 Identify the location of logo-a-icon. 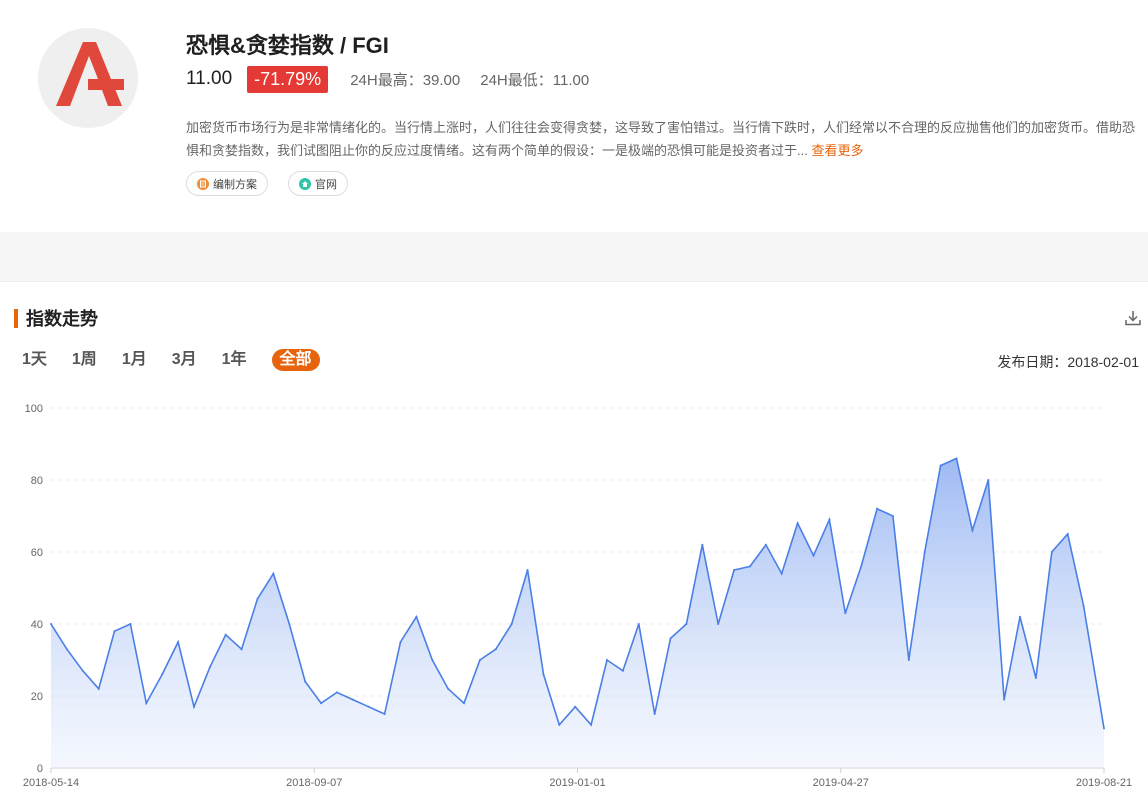
(90, 74).